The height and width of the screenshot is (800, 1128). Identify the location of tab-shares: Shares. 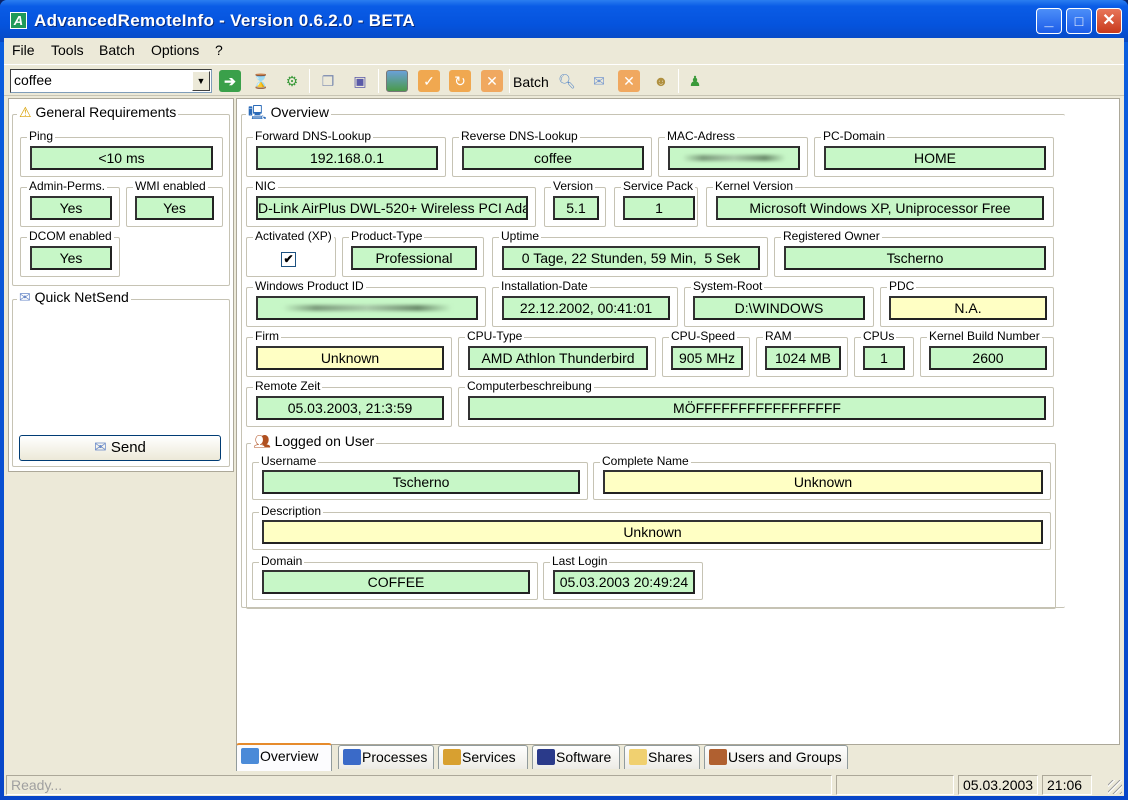
(662, 757).